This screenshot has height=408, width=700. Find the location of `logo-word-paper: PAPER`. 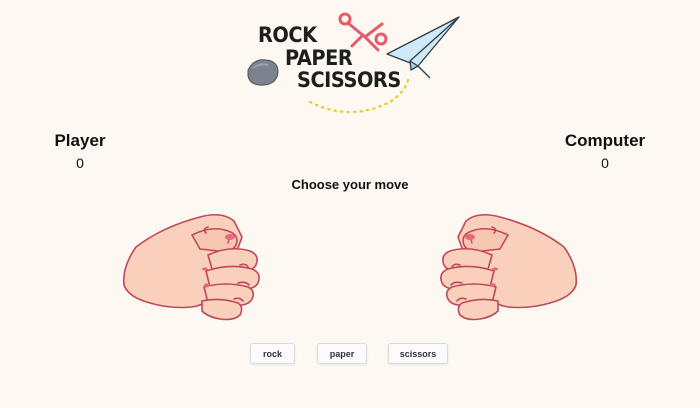

logo-word-paper: PAPER is located at coordinates (319, 58).